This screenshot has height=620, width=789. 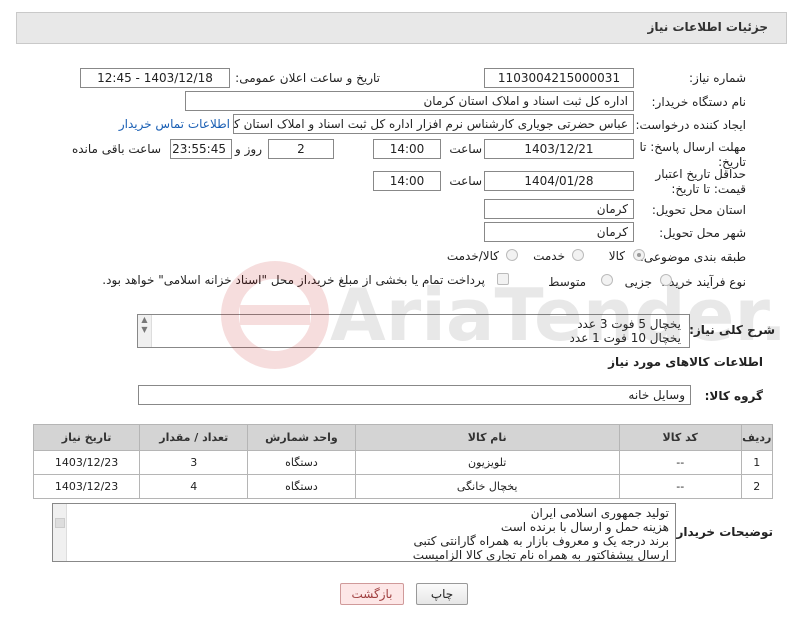 I want to click on deadline-date-field: 1403/12/21, so click(x=559, y=149).